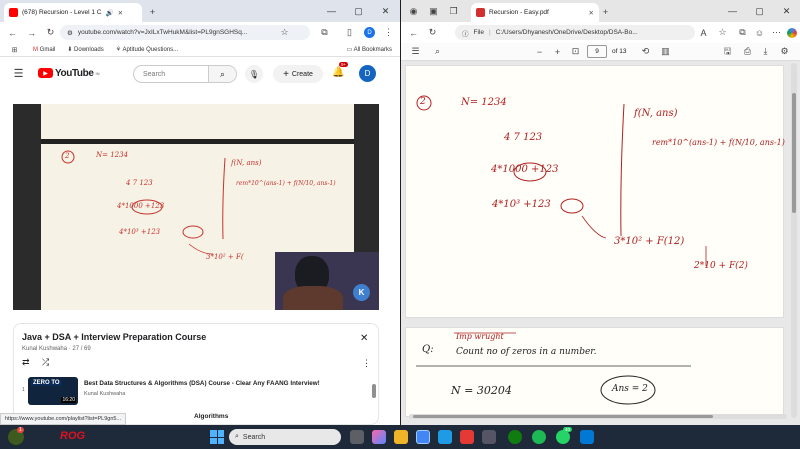 This screenshot has width=800, height=449. What do you see at coordinates (557, 51) in the screenshot?
I see `zoom-in-icon: +` at bounding box center [557, 51].